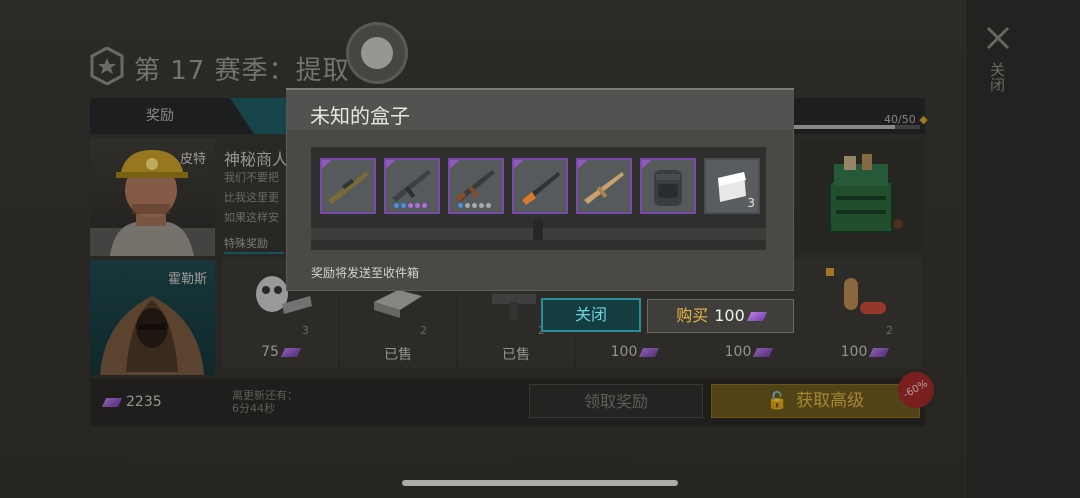 The height and width of the screenshot is (498, 1080). What do you see at coordinates (720, 316) in the screenshot?
I see `buy-button: 购买 100` at bounding box center [720, 316].